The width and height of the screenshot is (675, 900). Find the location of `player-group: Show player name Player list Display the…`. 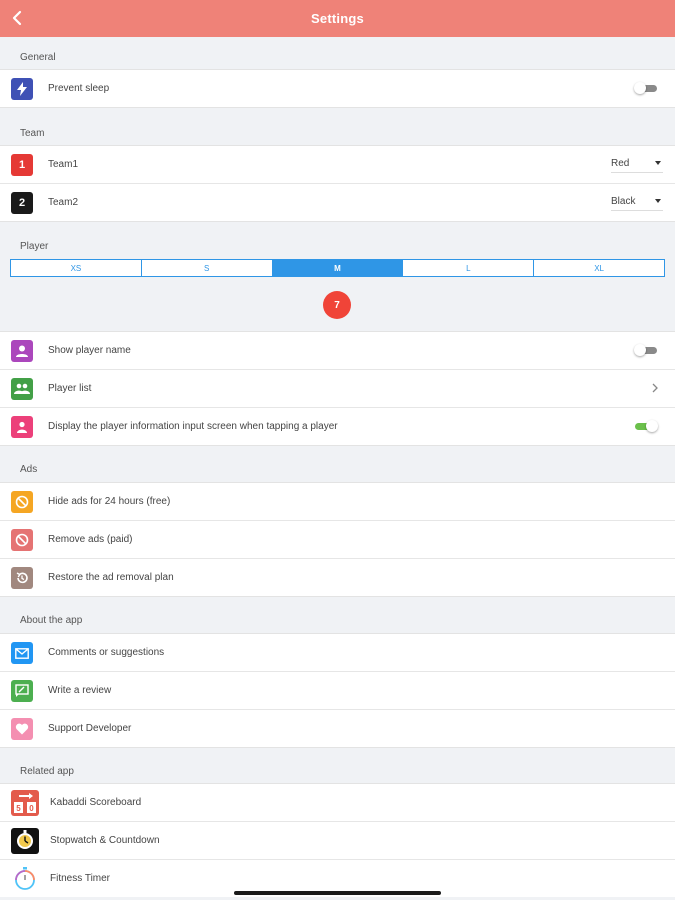

player-group: Show player name Player list Display the… is located at coordinates (337, 388).